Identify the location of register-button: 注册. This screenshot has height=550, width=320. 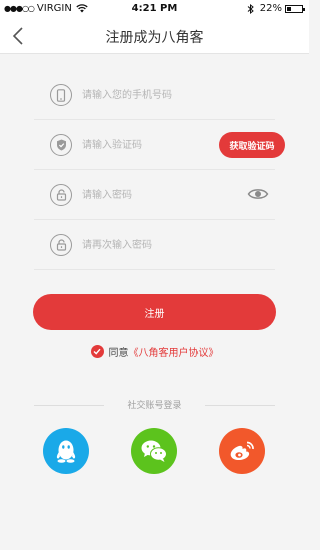
(154, 312).